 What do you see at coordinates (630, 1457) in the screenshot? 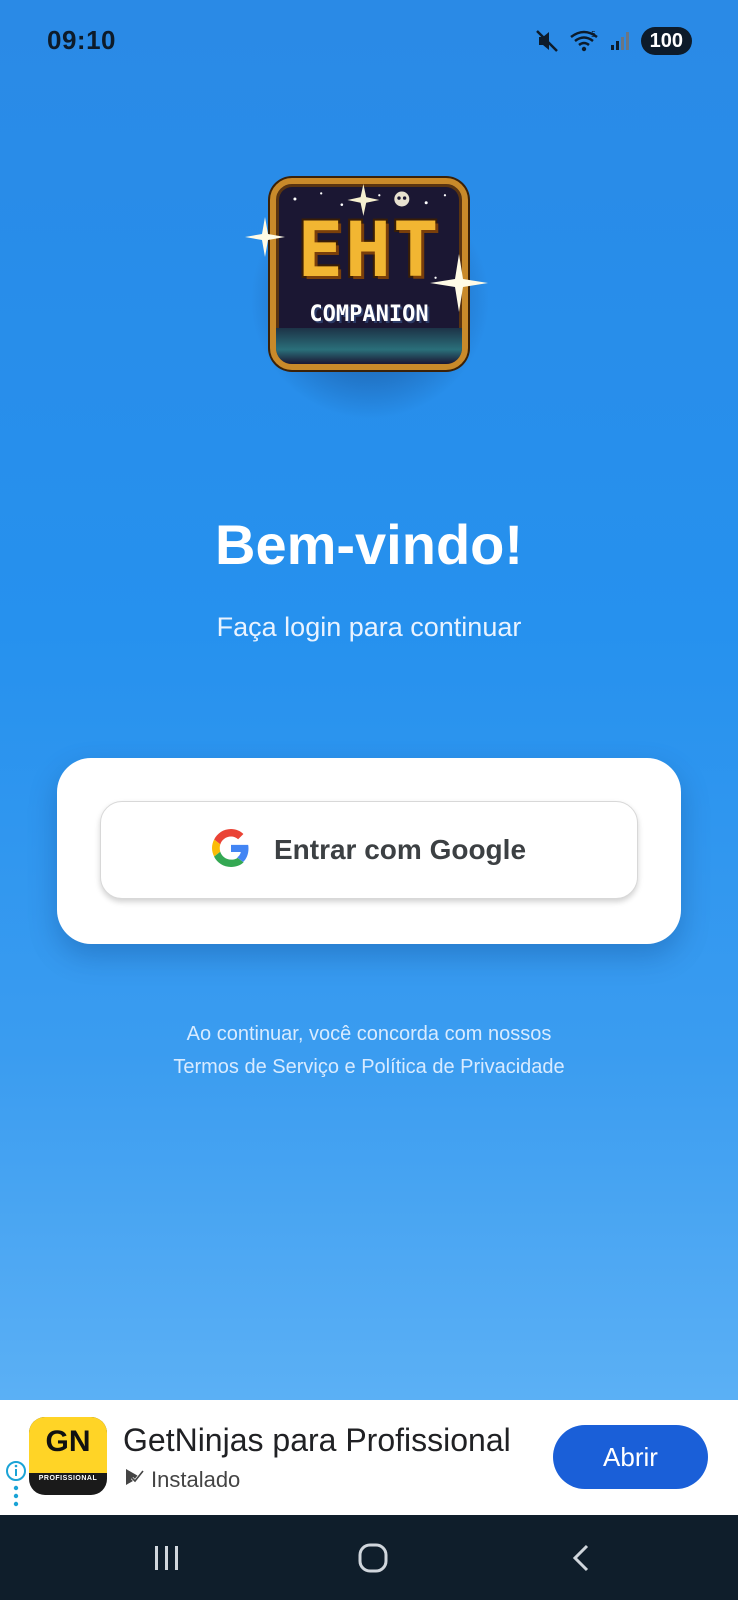
I see `ad-open-button: Abrir` at bounding box center [630, 1457].